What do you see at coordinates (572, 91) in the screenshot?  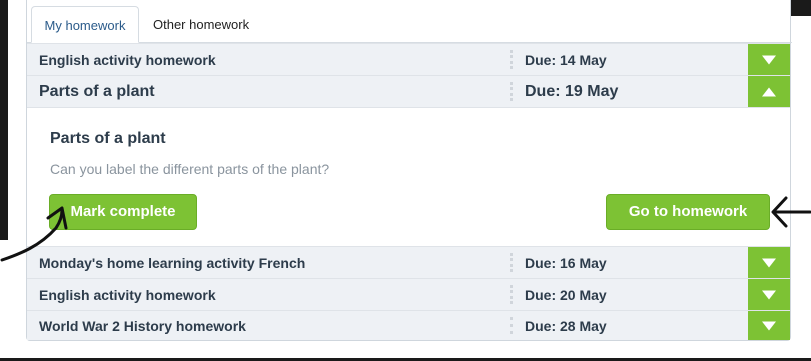 I see `due-date: Due: 19 May` at bounding box center [572, 91].